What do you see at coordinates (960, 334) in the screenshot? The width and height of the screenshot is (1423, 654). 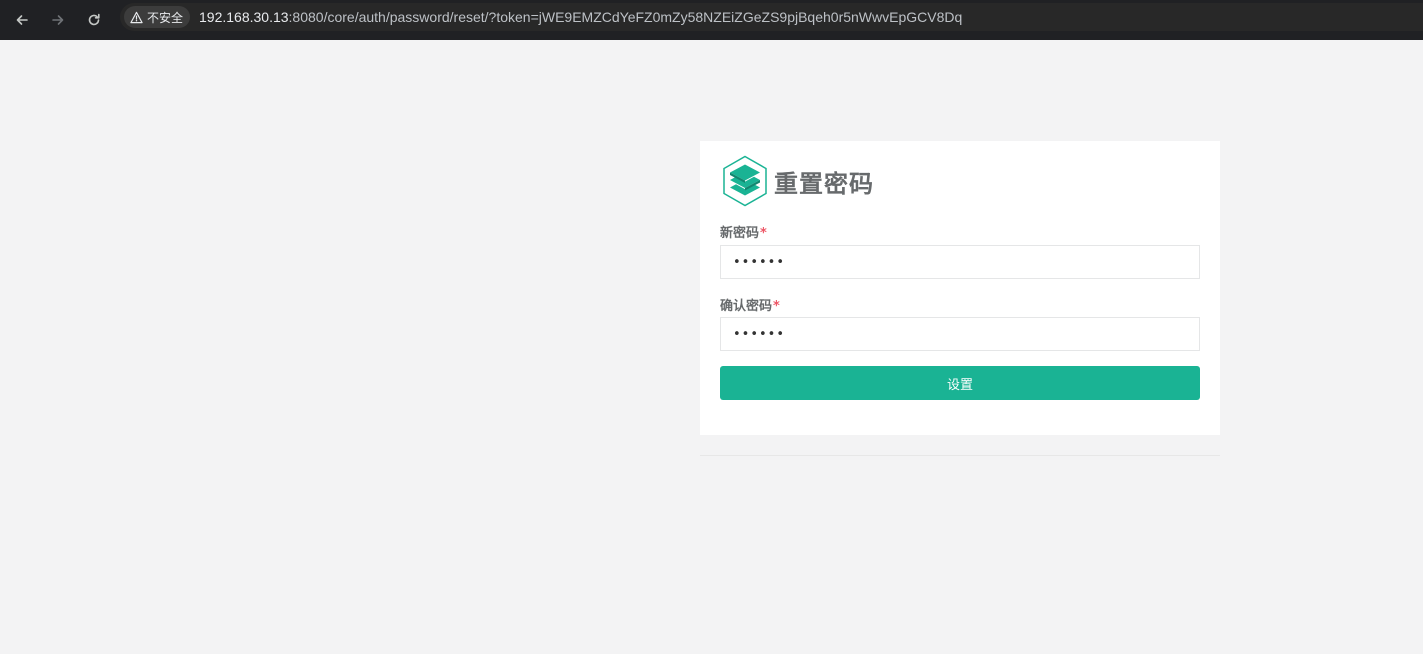 I see `confirm-password-input: ••••••` at bounding box center [960, 334].